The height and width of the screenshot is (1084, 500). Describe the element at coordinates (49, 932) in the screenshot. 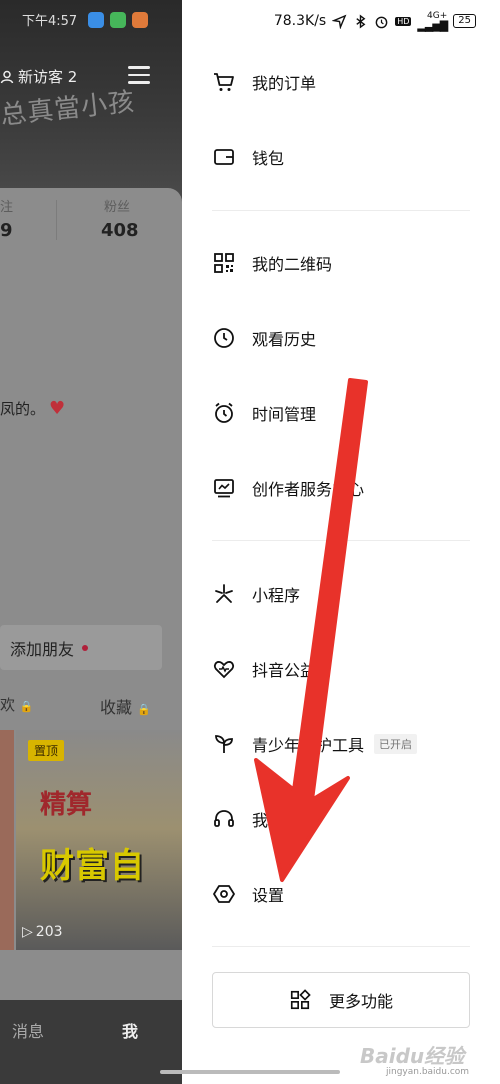

I see `view-count-value: 203` at that location.